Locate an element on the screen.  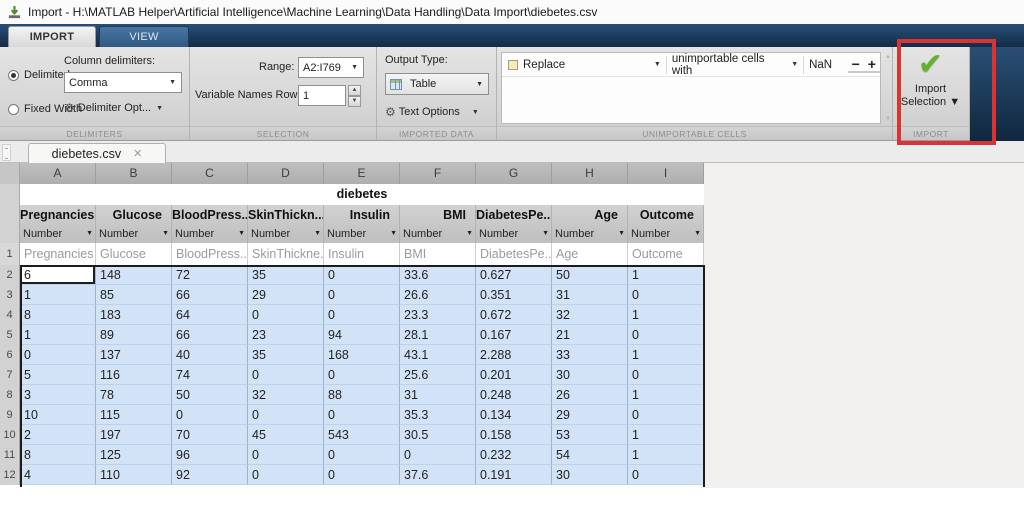
delimited-radio: Delimited is located at coordinates (39, 75).